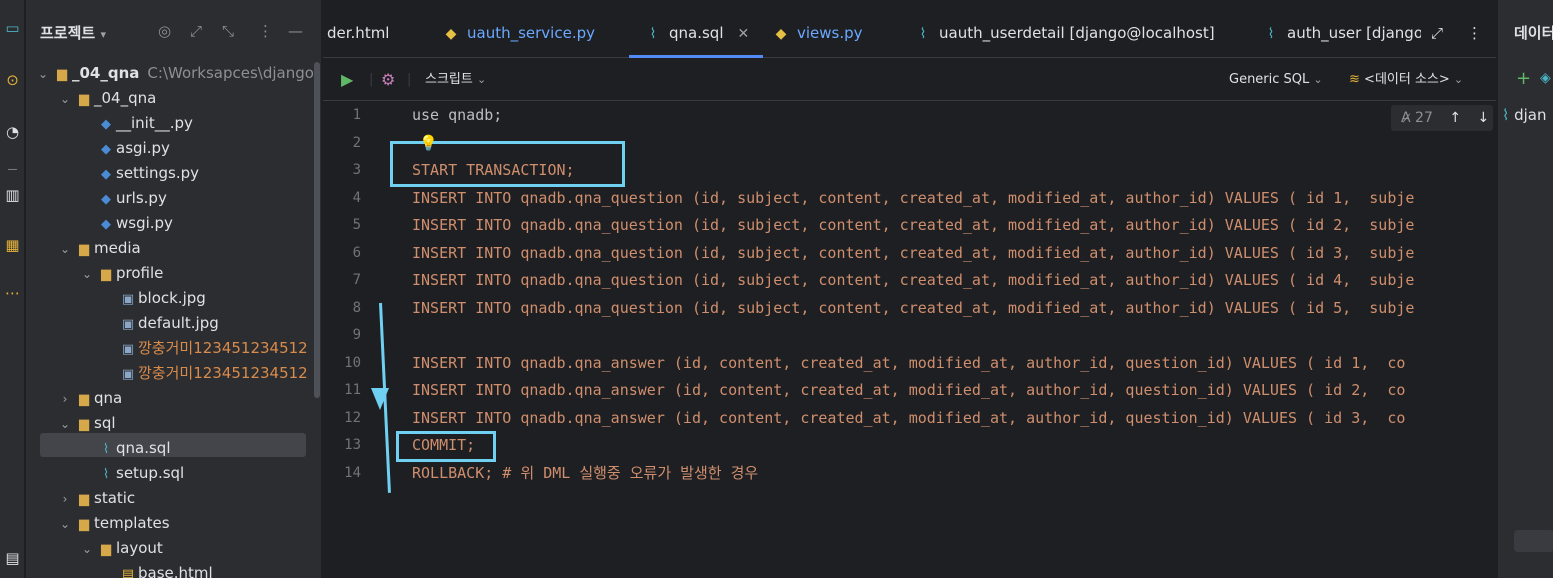  What do you see at coordinates (696, 29) in the screenshot?
I see `tab-qna-sql: ⌇ qna.sql ✕` at bounding box center [696, 29].